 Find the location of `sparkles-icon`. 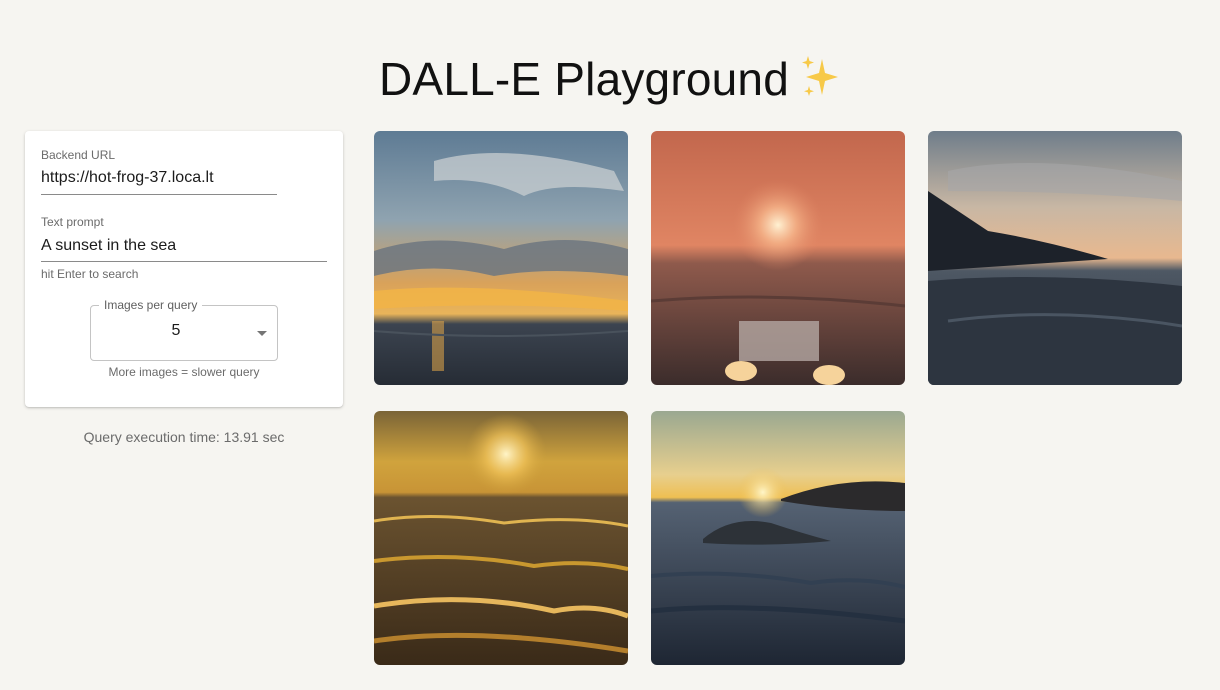

sparkles-icon is located at coordinates (820, 77).